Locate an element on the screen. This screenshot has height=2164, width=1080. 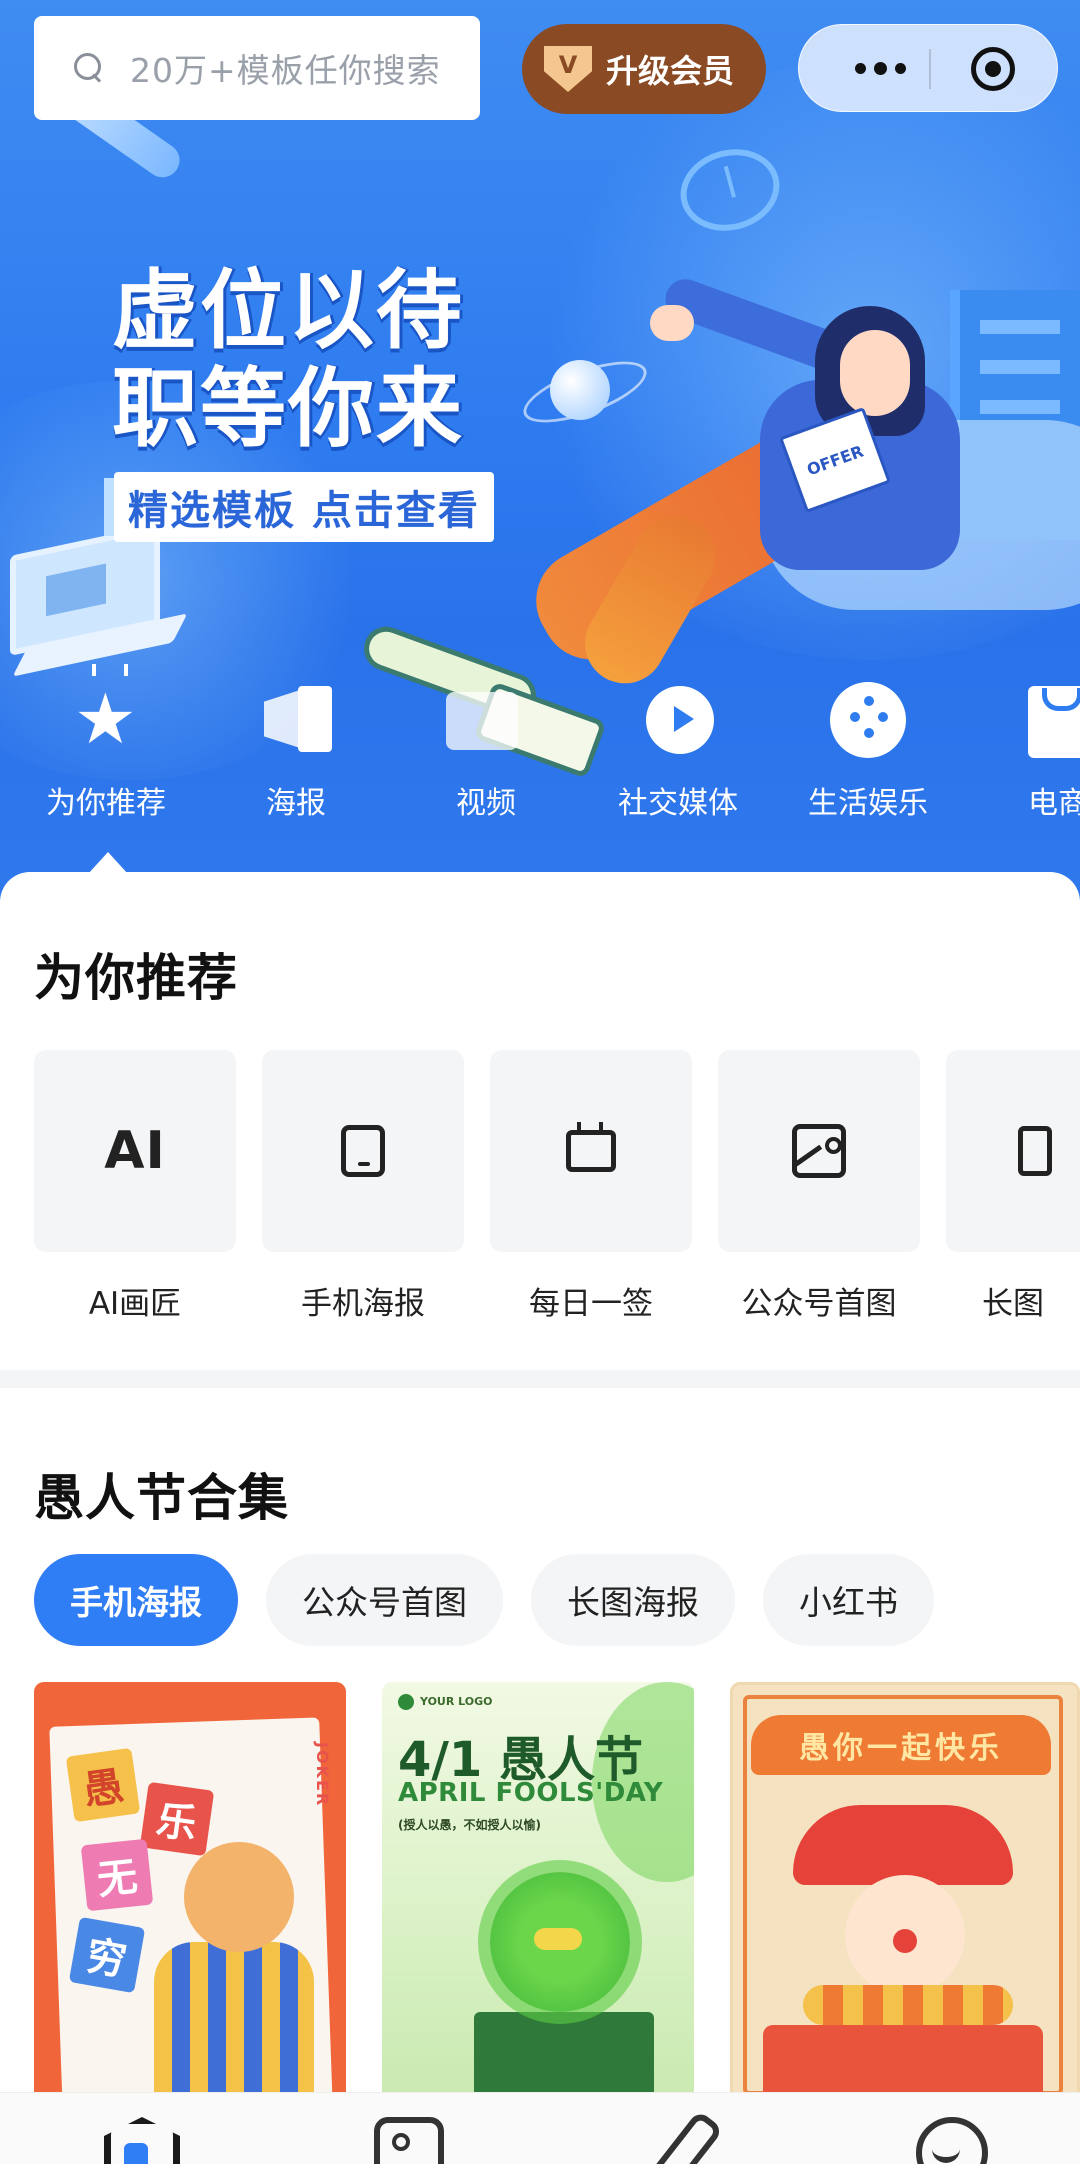
format-chips: 手机海报 公众号首图 长图海报 小红书 is located at coordinates (484, 1600).